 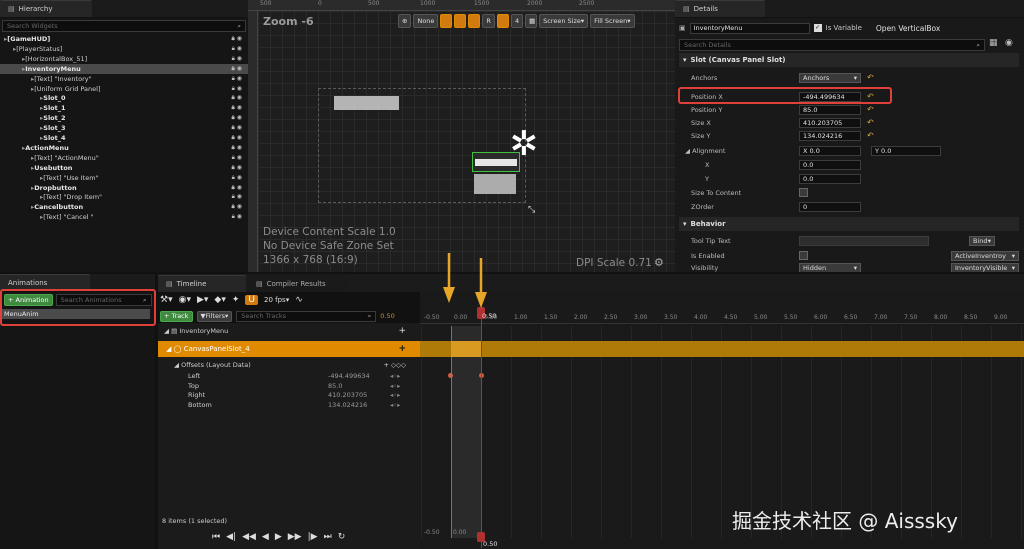 What do you see at coordinates (830, 150) in the screenshot?
I see `alignment-x-input: X 0.0` at bounding box center [830, 150].